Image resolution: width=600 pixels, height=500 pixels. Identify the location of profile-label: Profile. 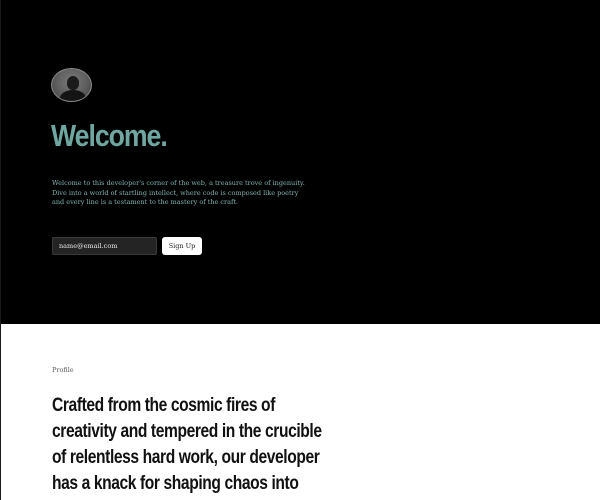
(63, 370).